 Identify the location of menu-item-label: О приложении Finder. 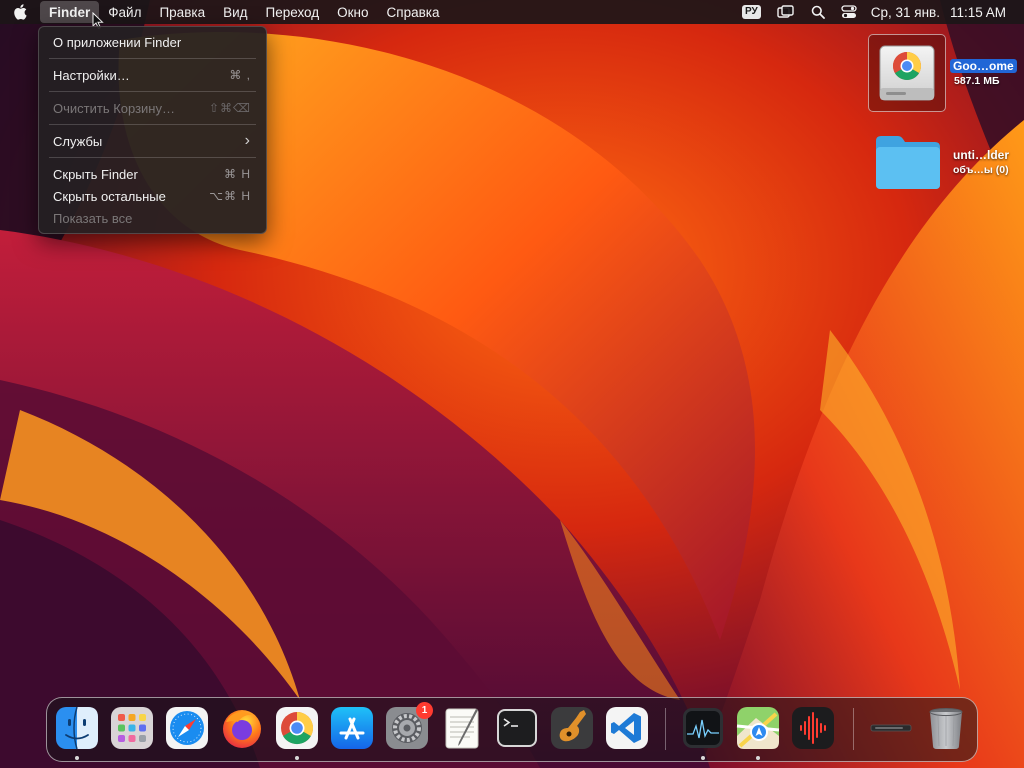
(117, 42).